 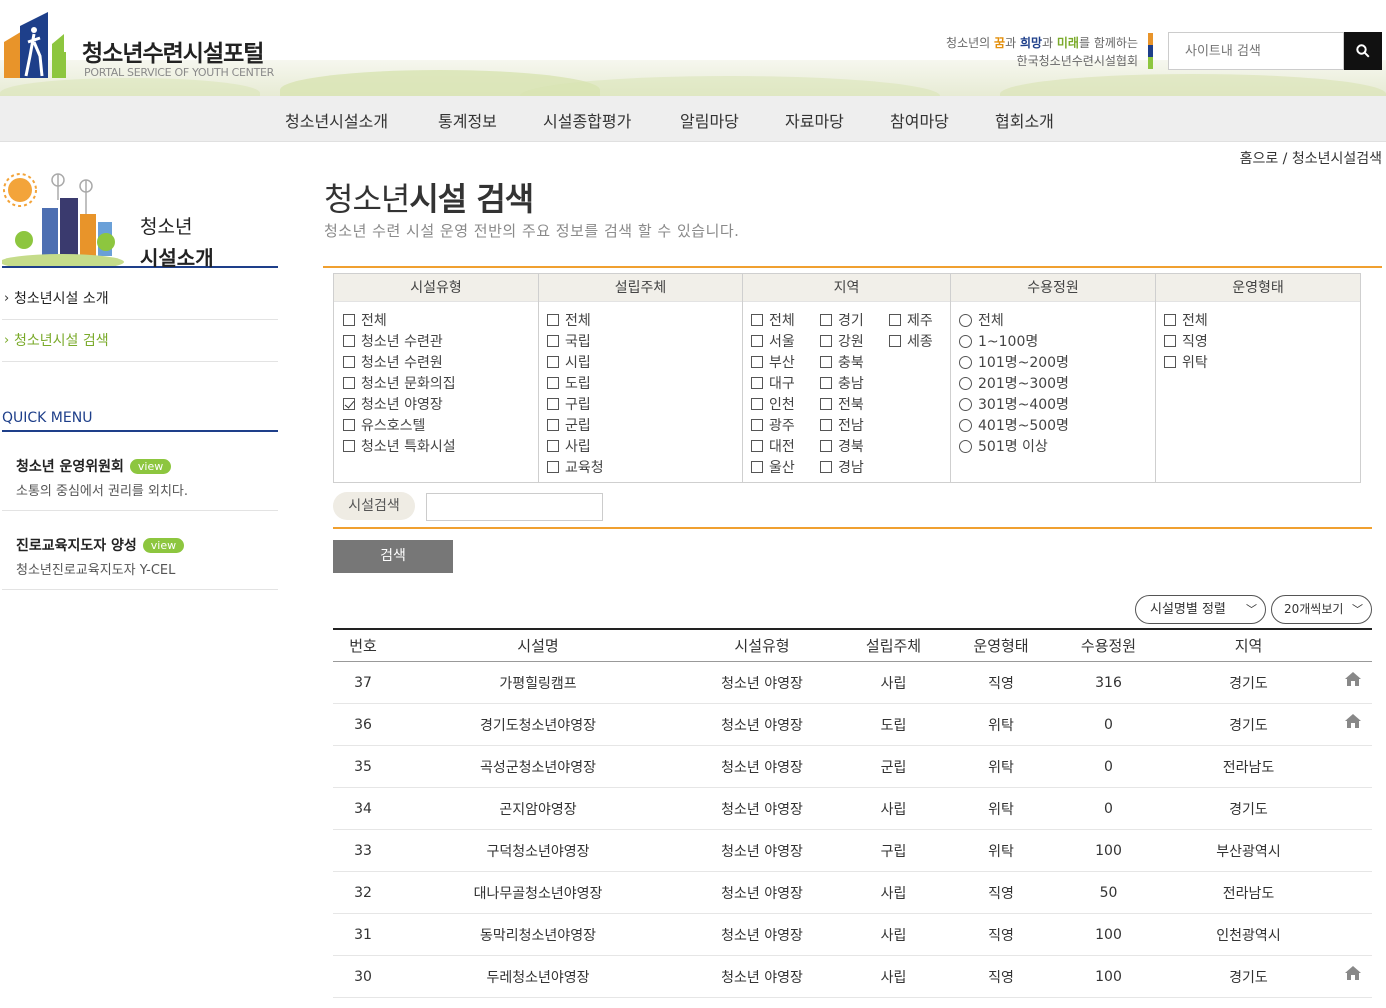 What do you see at coordinates (1363, 51) in the screenshot?
I see `site-search-button` at bounding box center [1363, 51].